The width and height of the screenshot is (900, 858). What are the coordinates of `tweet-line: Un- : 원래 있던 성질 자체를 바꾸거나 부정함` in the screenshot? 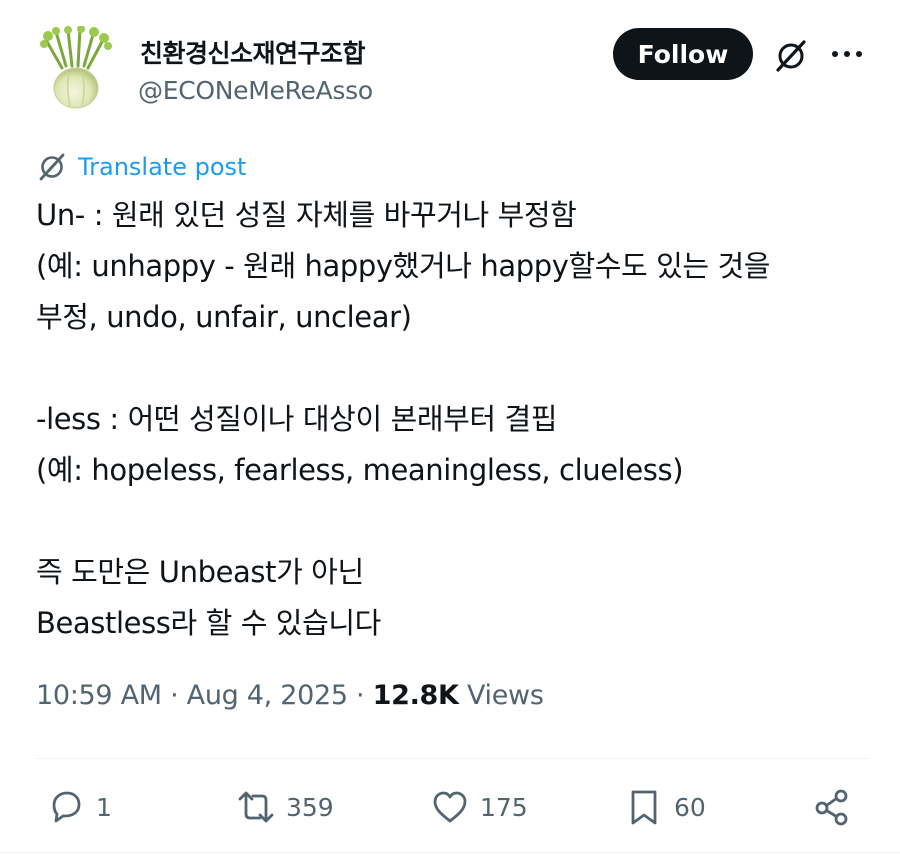 It's located at (306, 215).